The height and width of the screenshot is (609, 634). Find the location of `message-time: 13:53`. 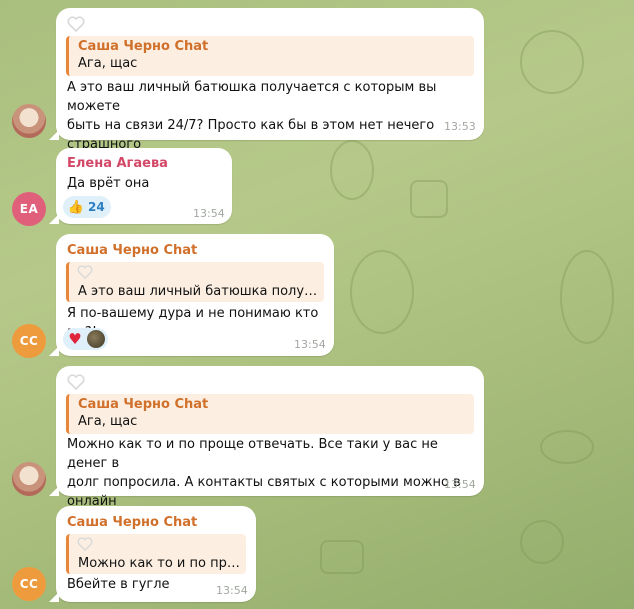

message-time: 13:53 is located at coordinates (460, 126).